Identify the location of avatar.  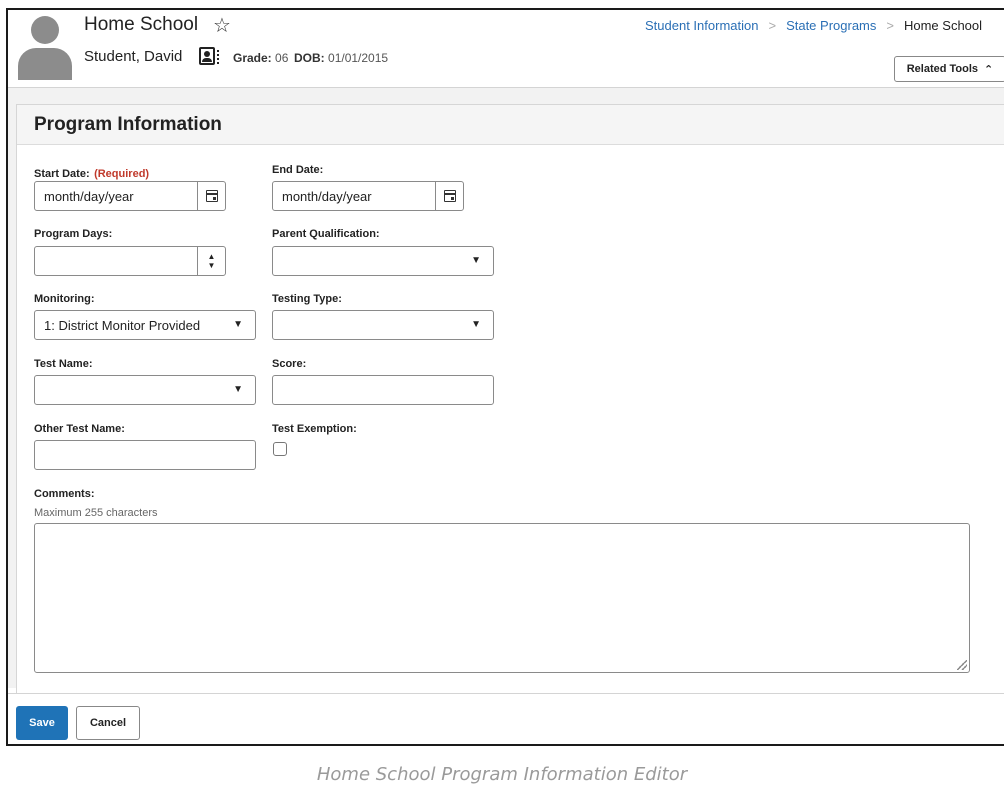
(45, 48).